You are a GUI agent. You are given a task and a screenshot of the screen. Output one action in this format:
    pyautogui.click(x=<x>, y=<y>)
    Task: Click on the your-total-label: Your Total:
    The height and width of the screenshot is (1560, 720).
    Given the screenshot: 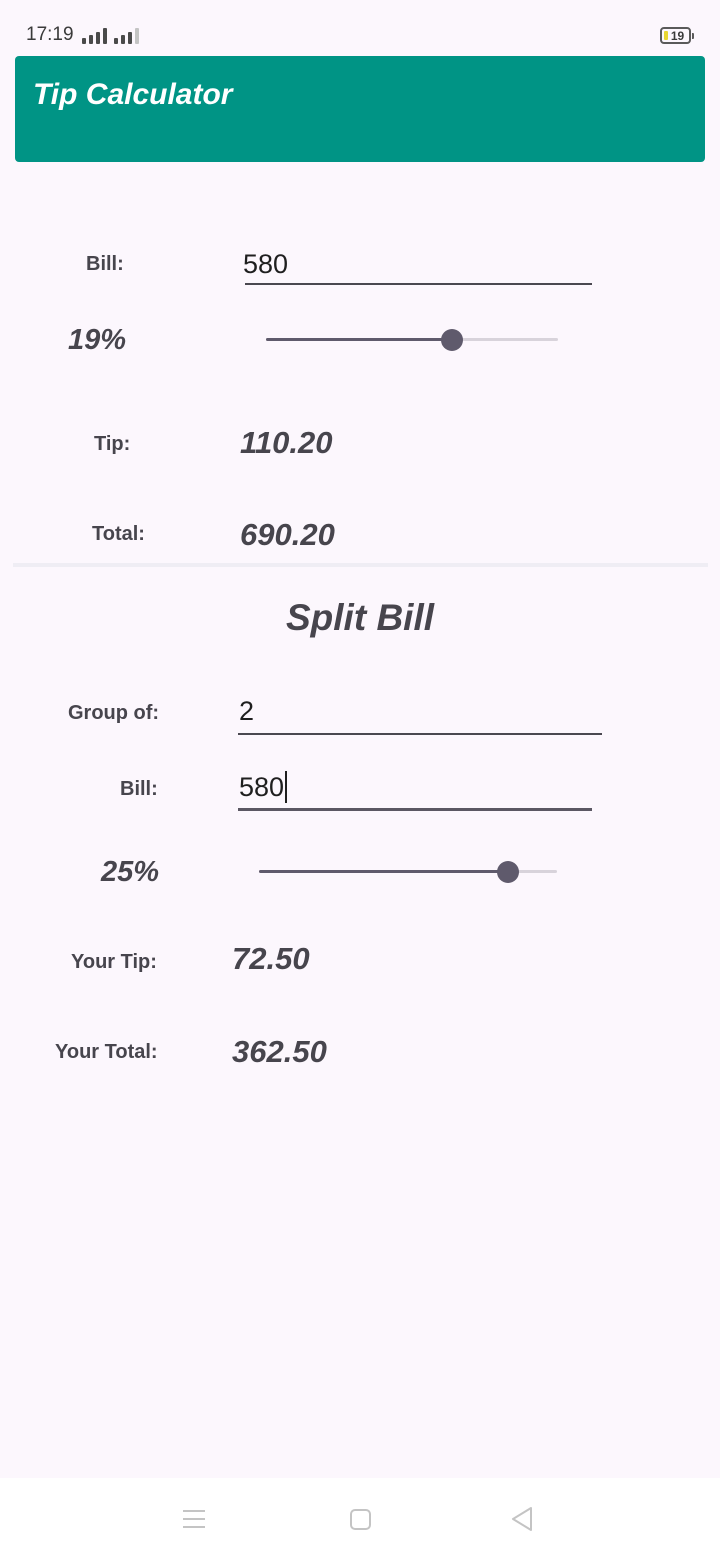 What is the action you would take?
    pyautogui.click(x=106, y=1052)
    